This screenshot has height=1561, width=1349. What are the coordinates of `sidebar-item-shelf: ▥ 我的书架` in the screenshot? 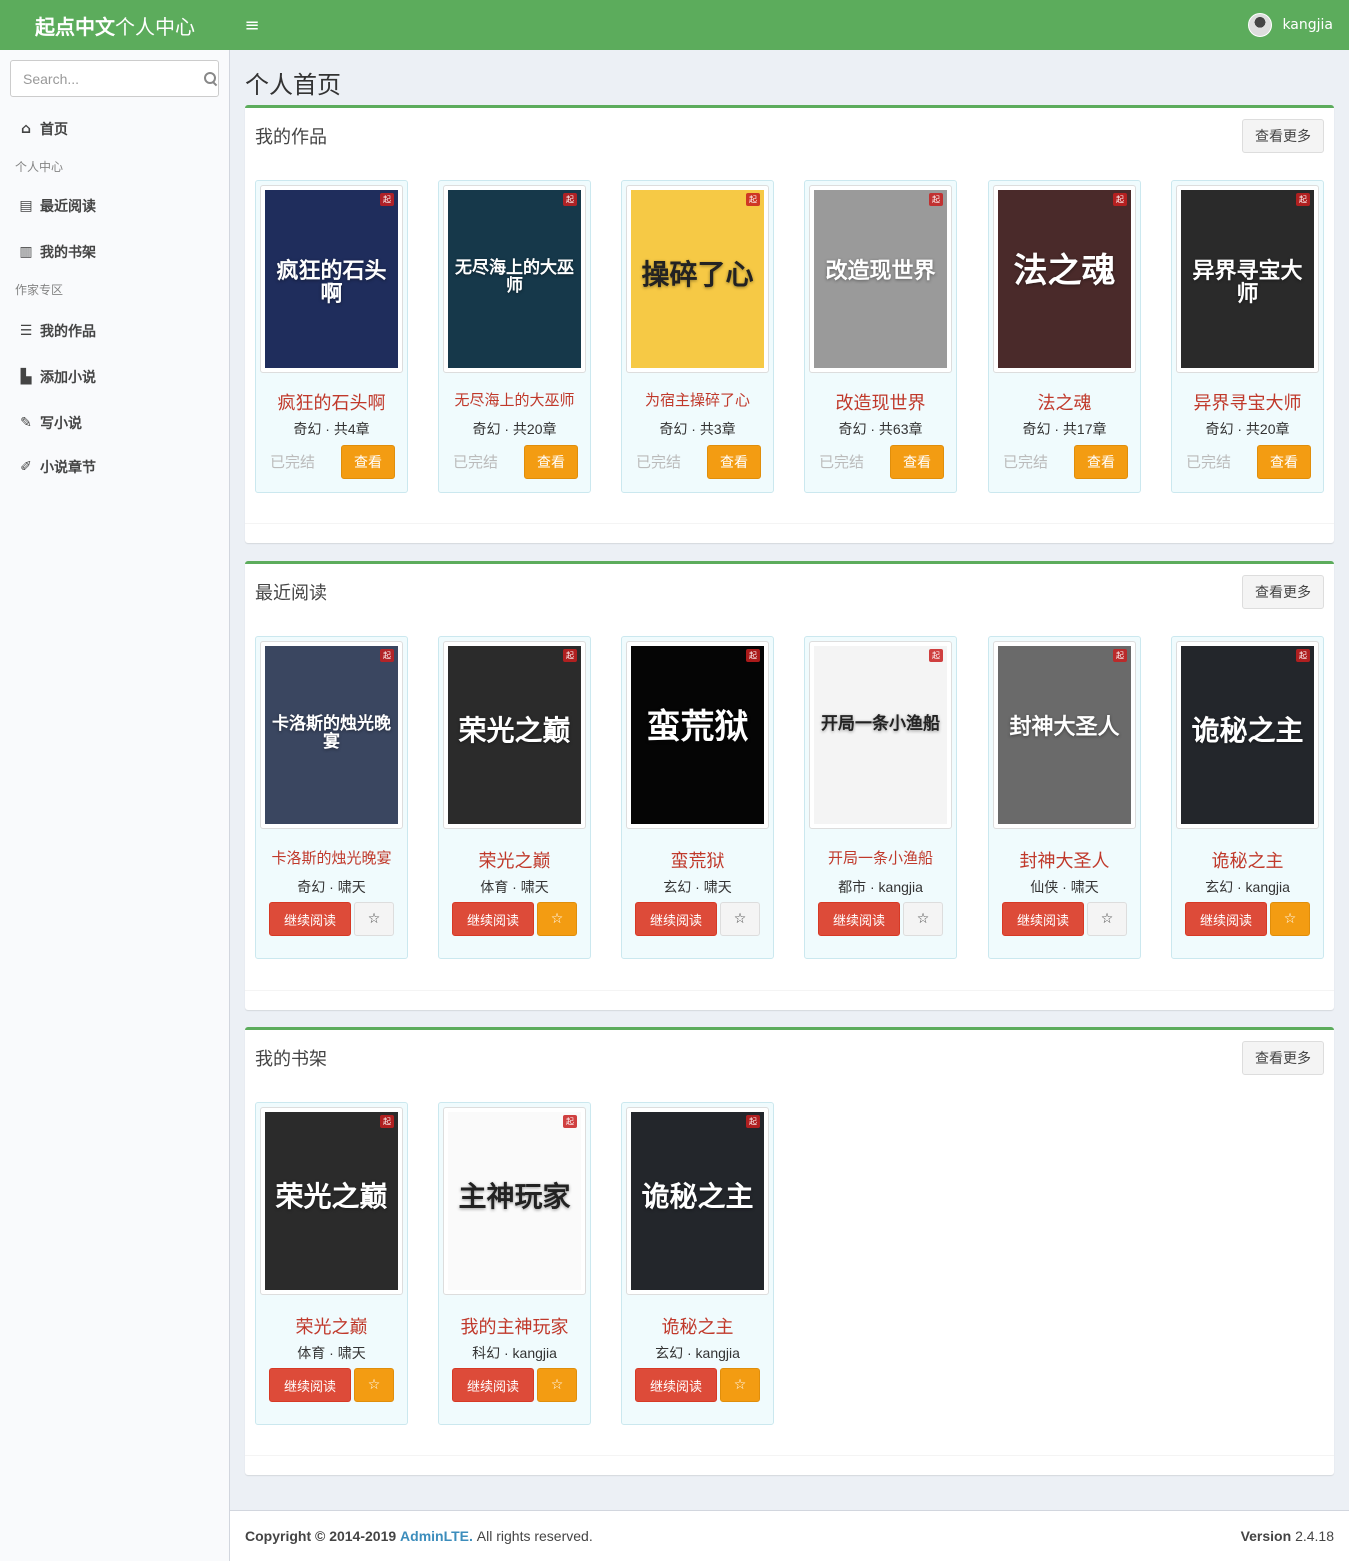 It's located at (114, 252).